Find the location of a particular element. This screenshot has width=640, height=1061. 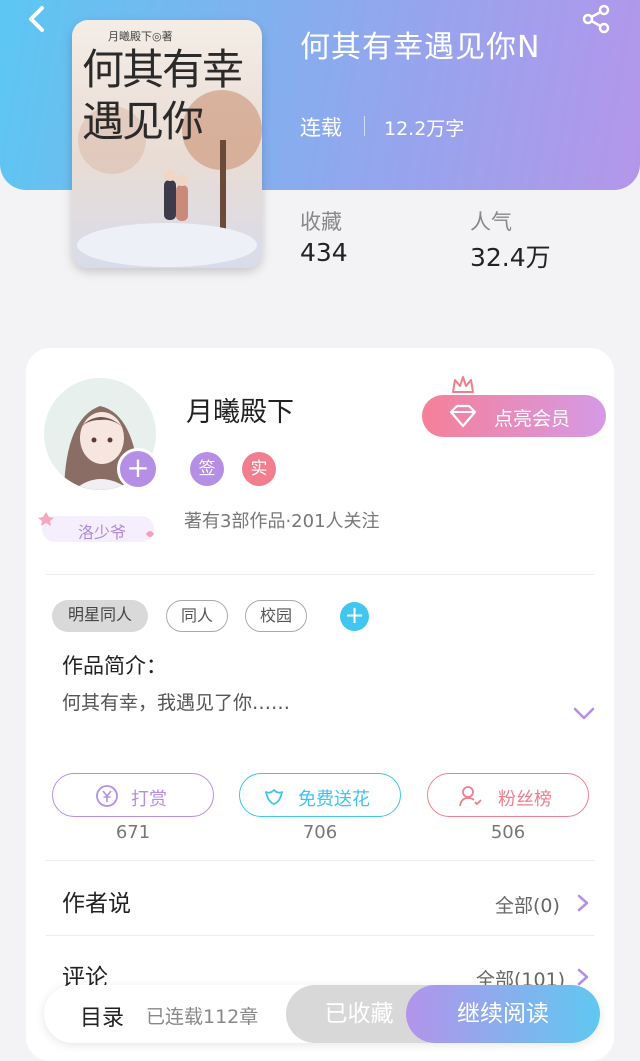

share-icon is located at coordinates (596, 19).